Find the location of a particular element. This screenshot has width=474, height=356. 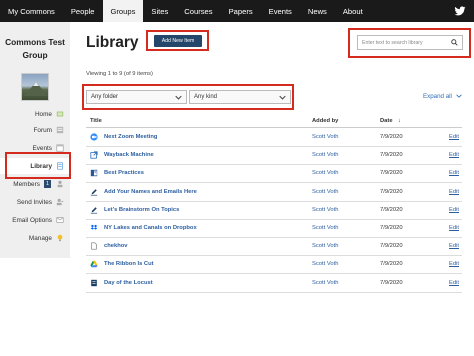

item-title-link: Day of the Locust is located at coordinates (128, 283).